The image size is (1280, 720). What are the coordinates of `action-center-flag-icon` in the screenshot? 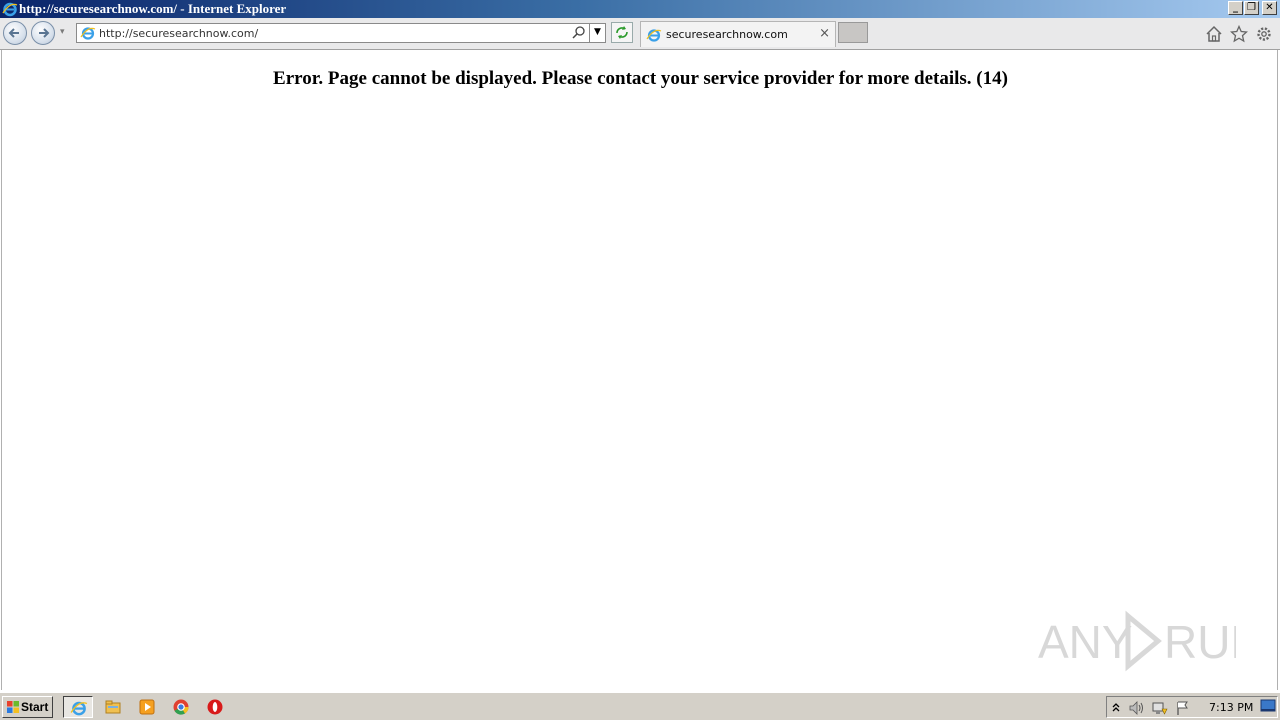 It's located at (1183, 708).